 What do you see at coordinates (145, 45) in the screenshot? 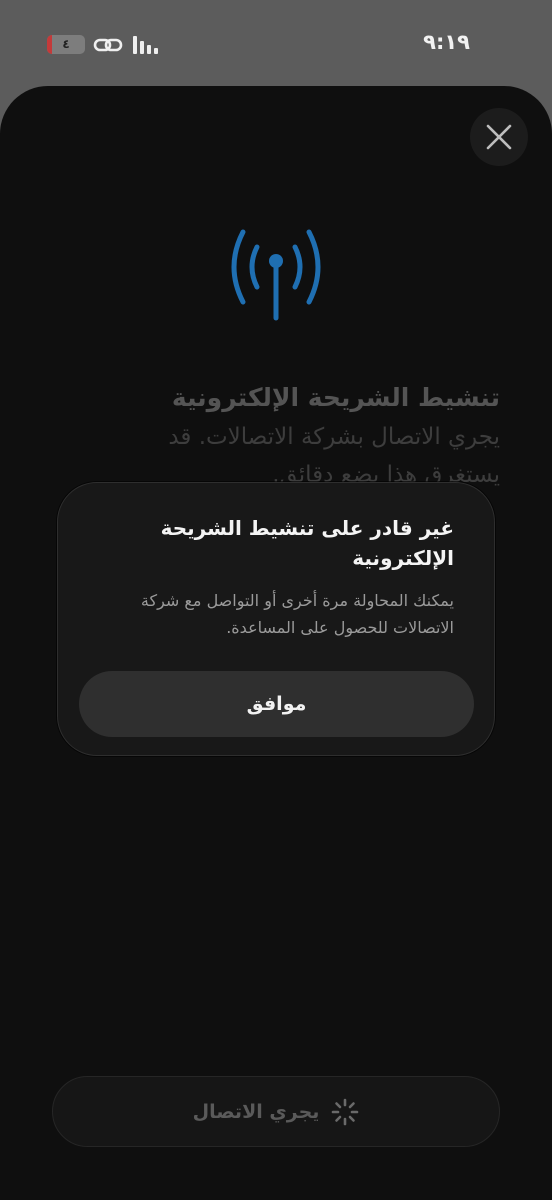
I see `signal-icon` at bounding box center [145, 45].